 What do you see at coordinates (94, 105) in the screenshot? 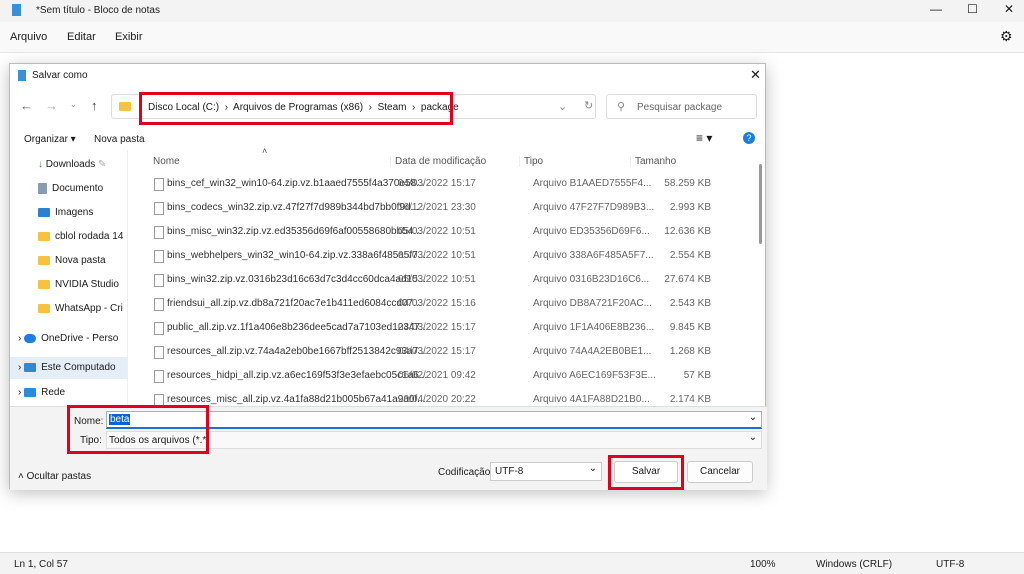
I see `up-arrow-icon: ↑` at bounding box center [94, 105].